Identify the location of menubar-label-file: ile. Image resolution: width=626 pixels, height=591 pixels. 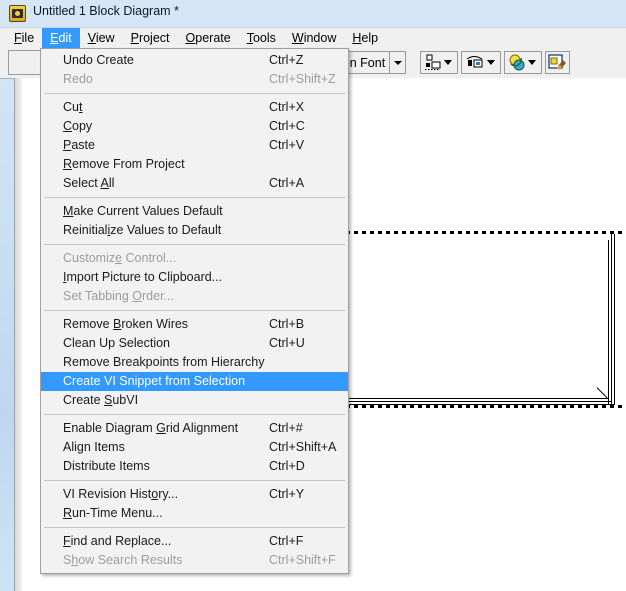
(28, 38).